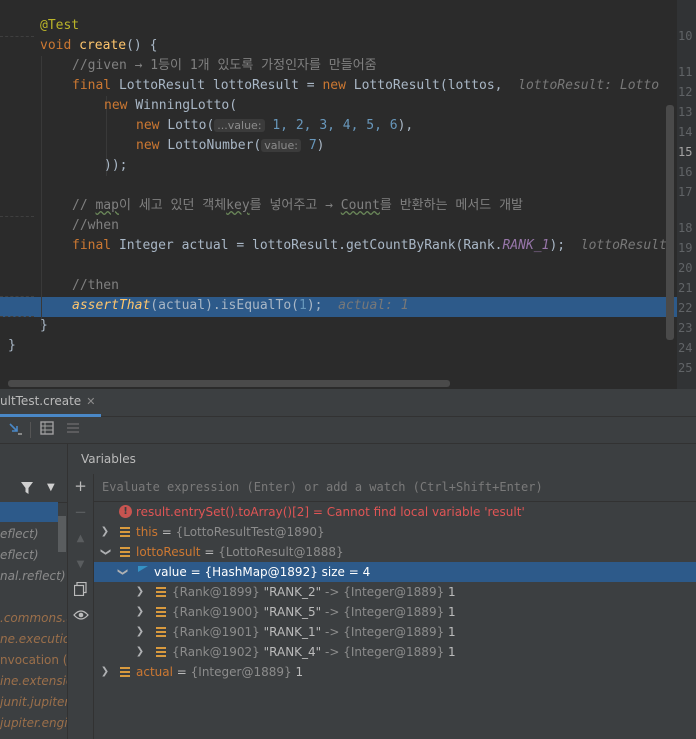 The image size is (696, 739). What do you see at coordinates (33, 681) in the screenshot?
I see `frame-item: ine.extensio` at bounding box center [33, 681].